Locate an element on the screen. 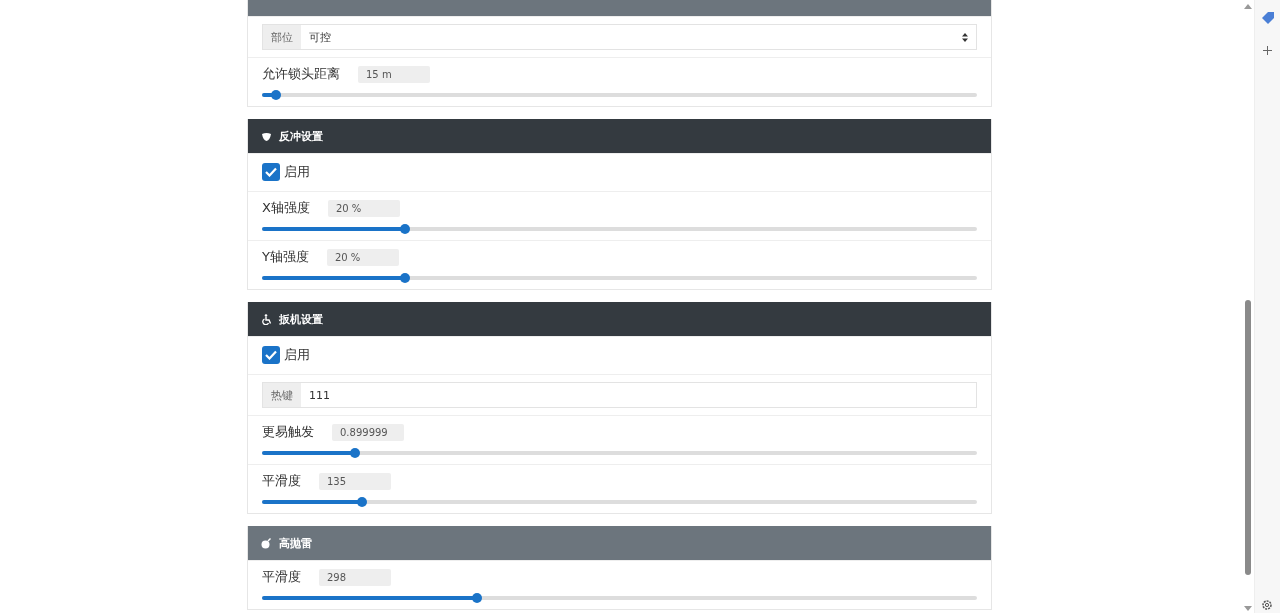  value-readout: 15 m is located at coordinates (394, 74).